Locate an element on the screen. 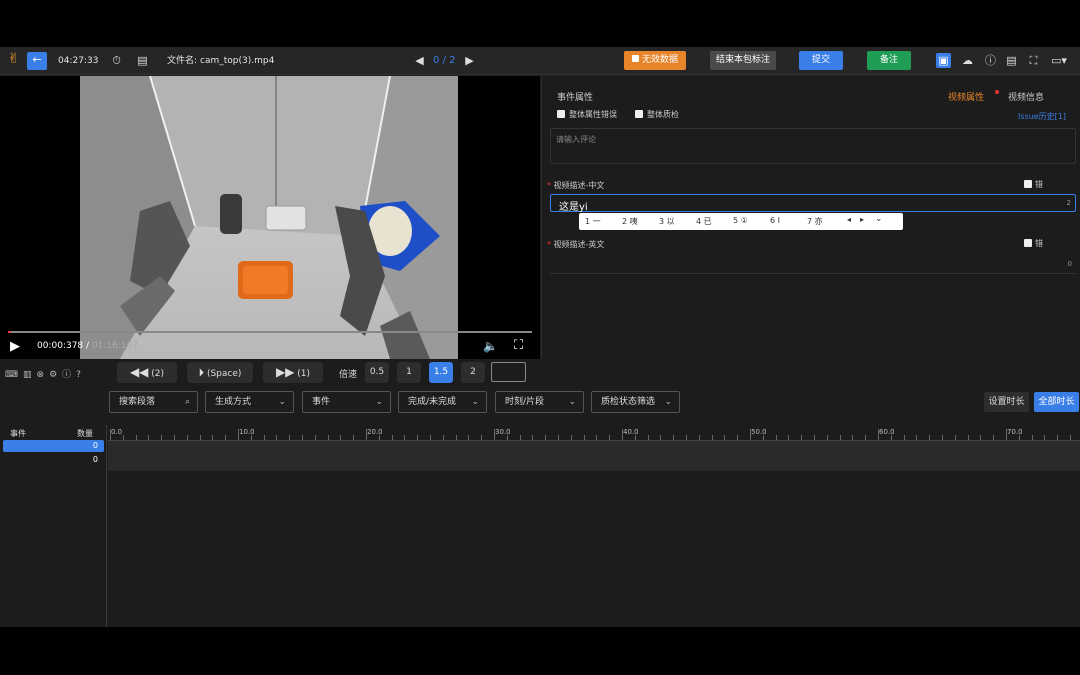 The height and width of the screenshot is (675, 1080). cloud-icon: ☁ is located at coordinates (967, 60).